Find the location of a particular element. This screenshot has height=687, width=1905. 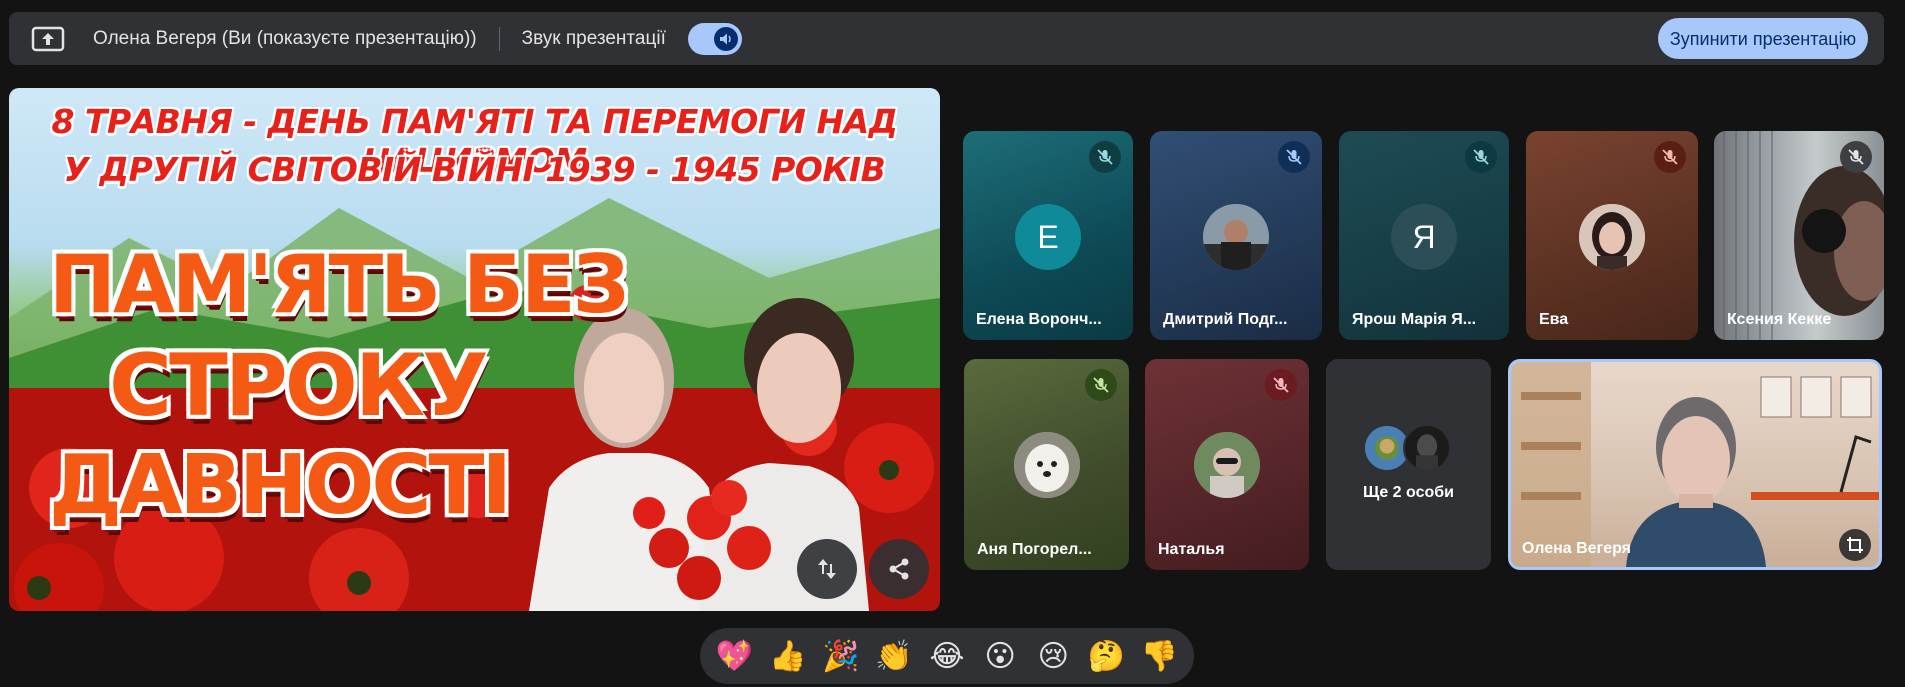

present-to-all-icon is located at coordinates (48, 39).